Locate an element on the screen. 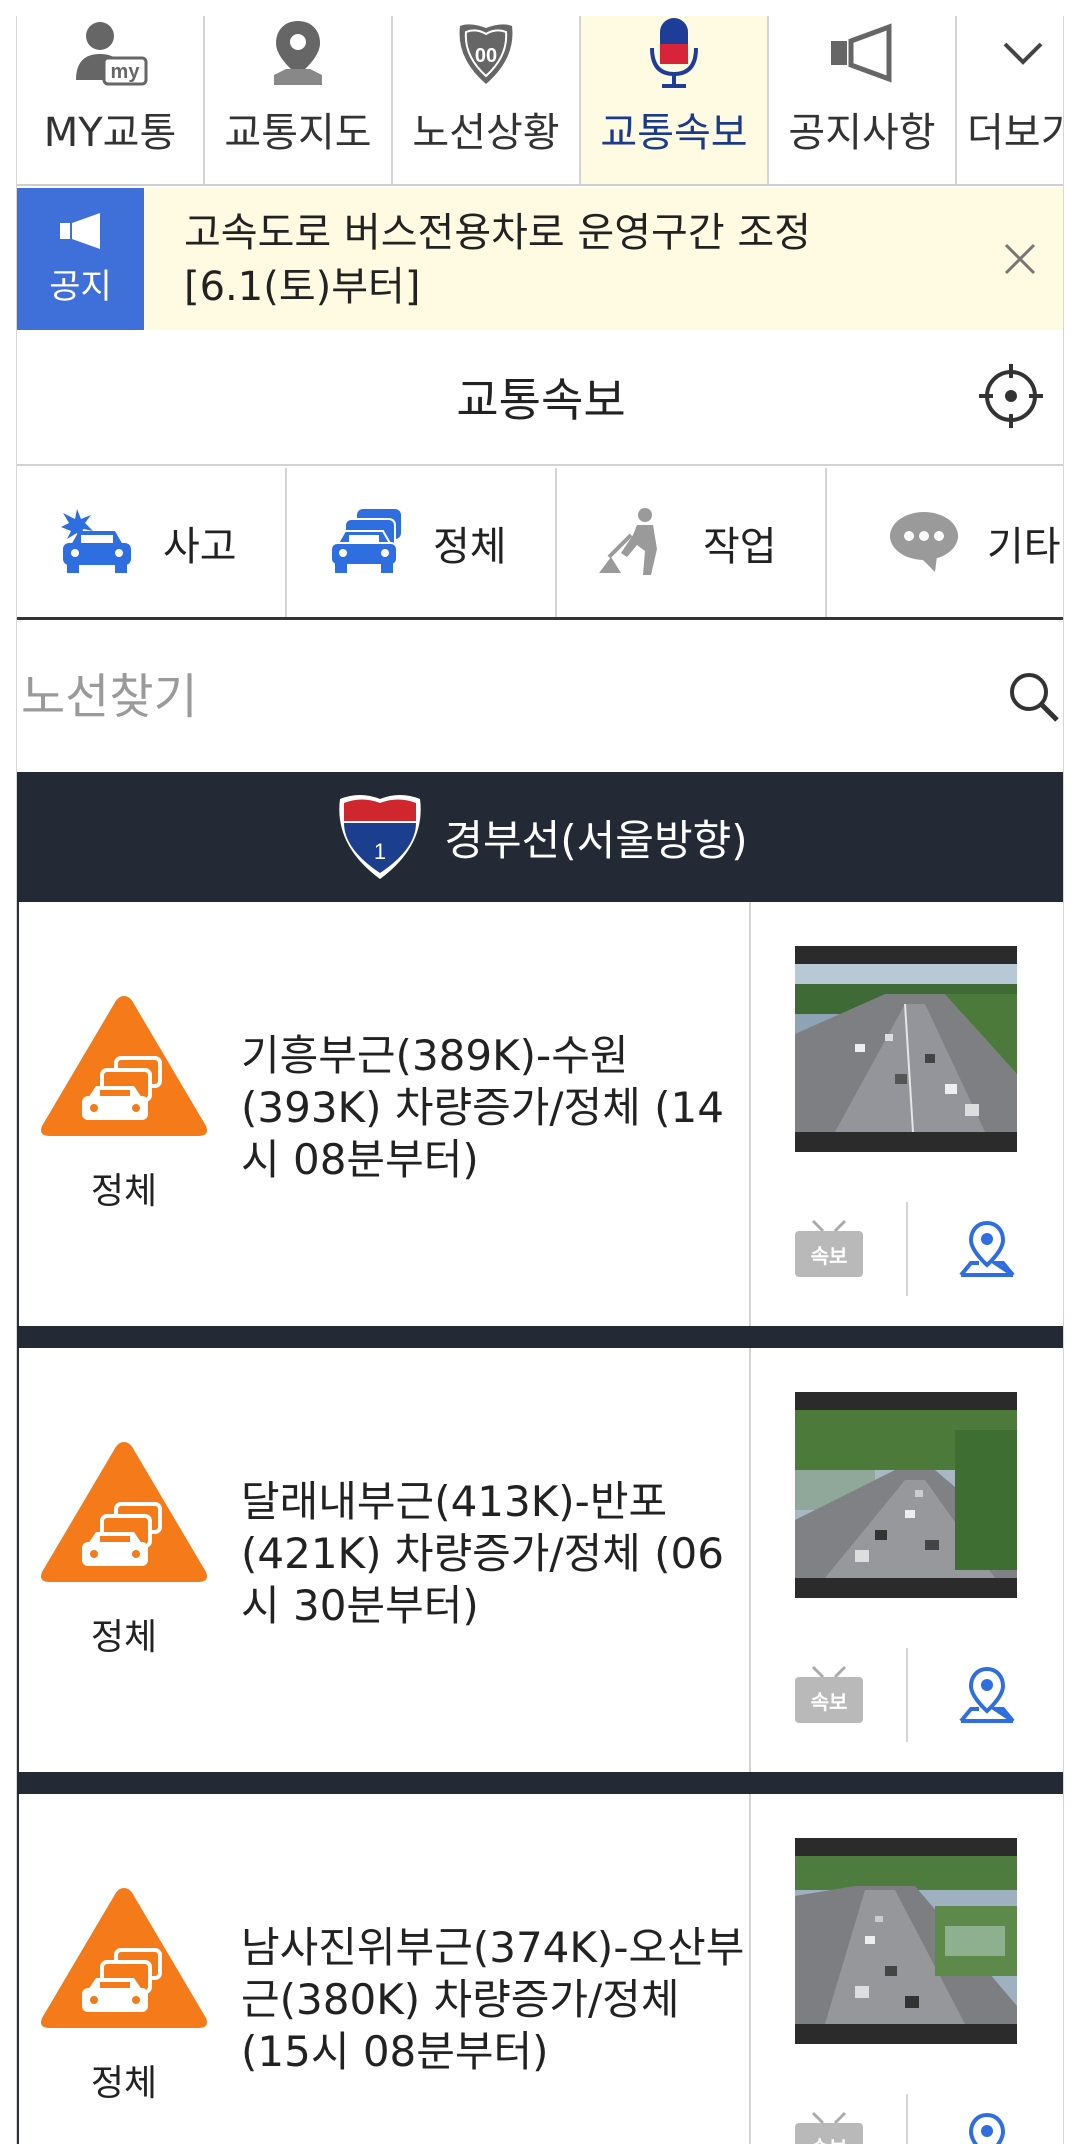  category-other: 기타 is located at coordinates (945, 542).